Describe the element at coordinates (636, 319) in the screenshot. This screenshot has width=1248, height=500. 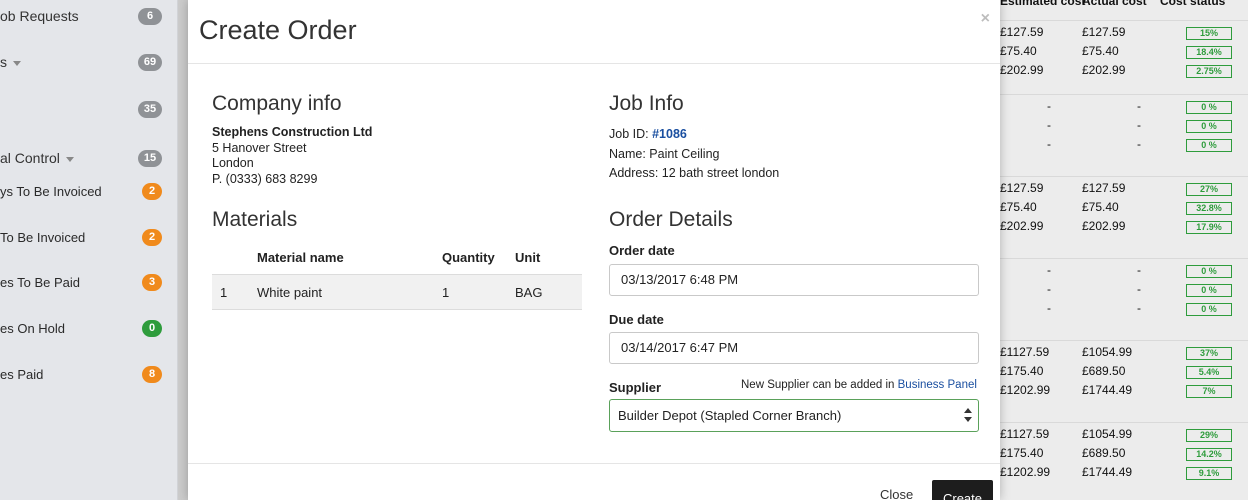
I see `due-date-label: Due date` at that location.